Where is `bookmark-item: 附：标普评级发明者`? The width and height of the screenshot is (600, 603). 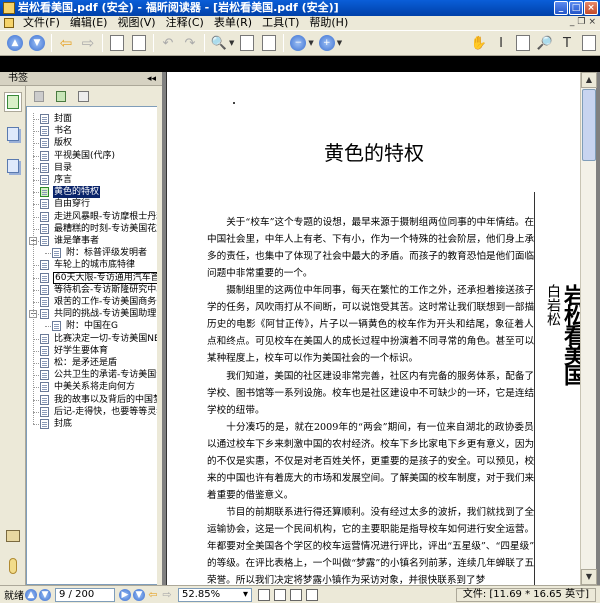 bookmark-item: 附：标普评级发明者 is located at coordinates (94, 253).